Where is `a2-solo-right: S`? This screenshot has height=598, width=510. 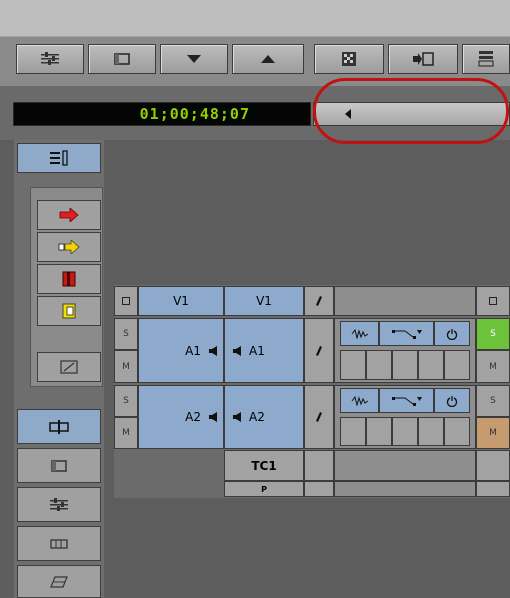 a2-solo-right: S is located at coordinates (493, 401).